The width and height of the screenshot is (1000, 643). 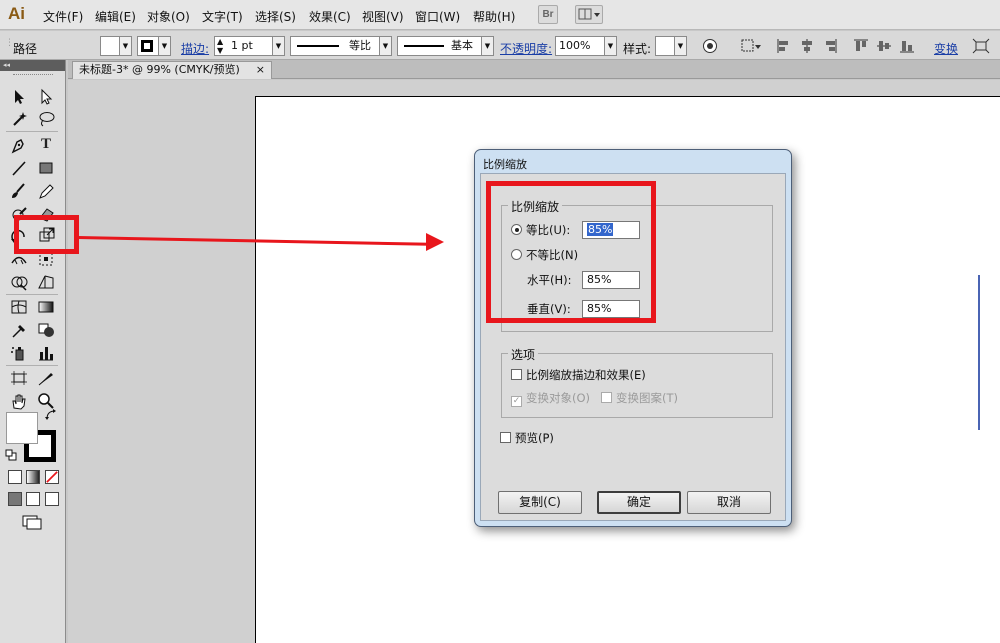 What do you see at coordinates (46, 353) in the screenshot?
I see `column-graph-tool-icon` at bounding box center [46, 353].